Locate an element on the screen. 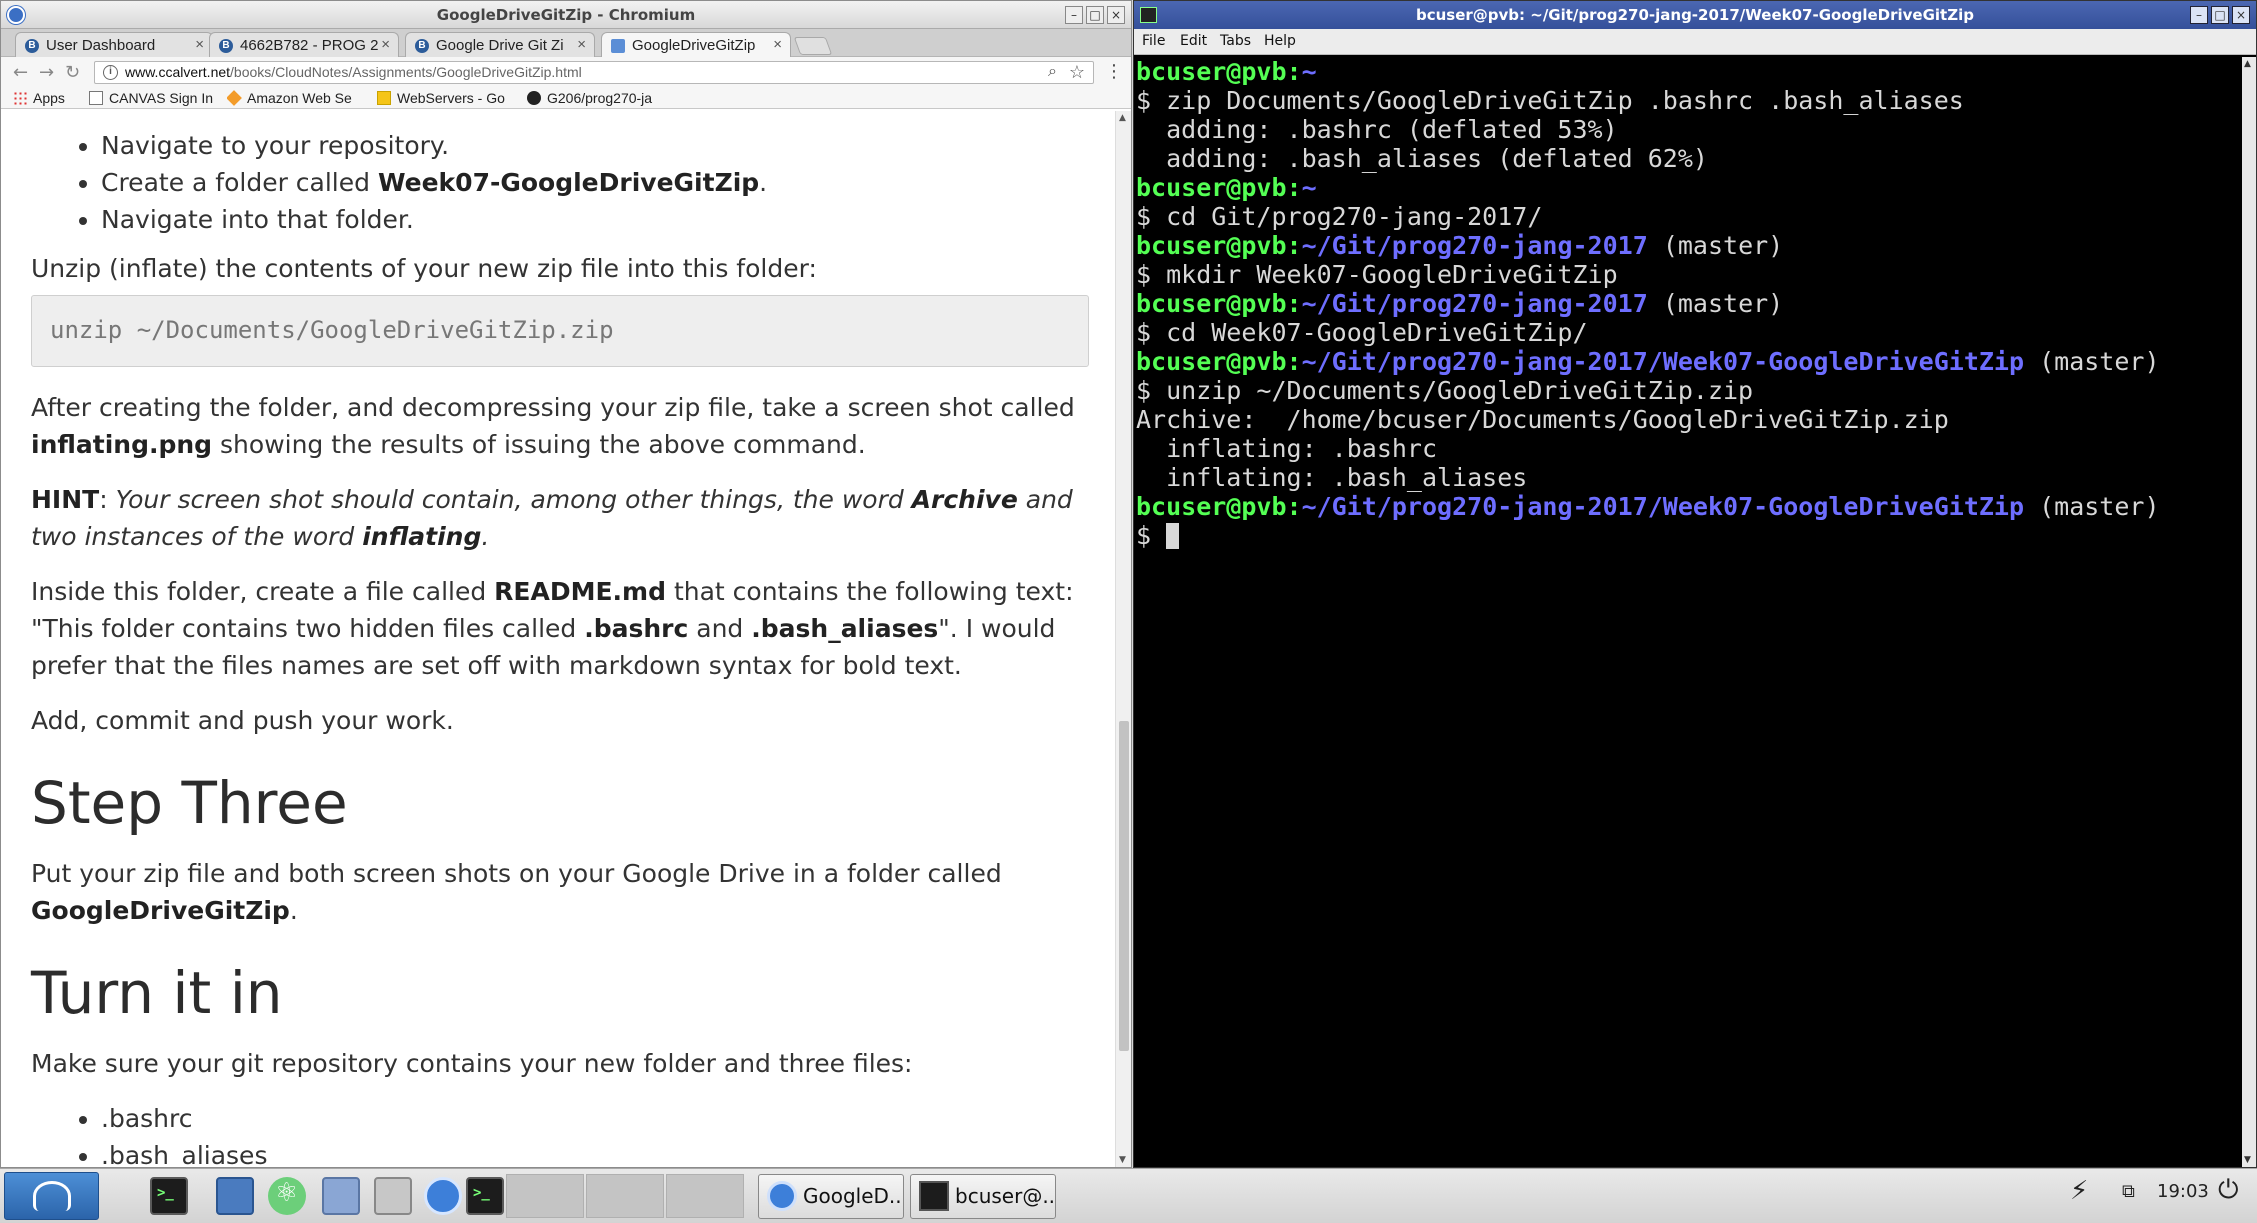  start-menu-button is located at coordinates (51, 1196).